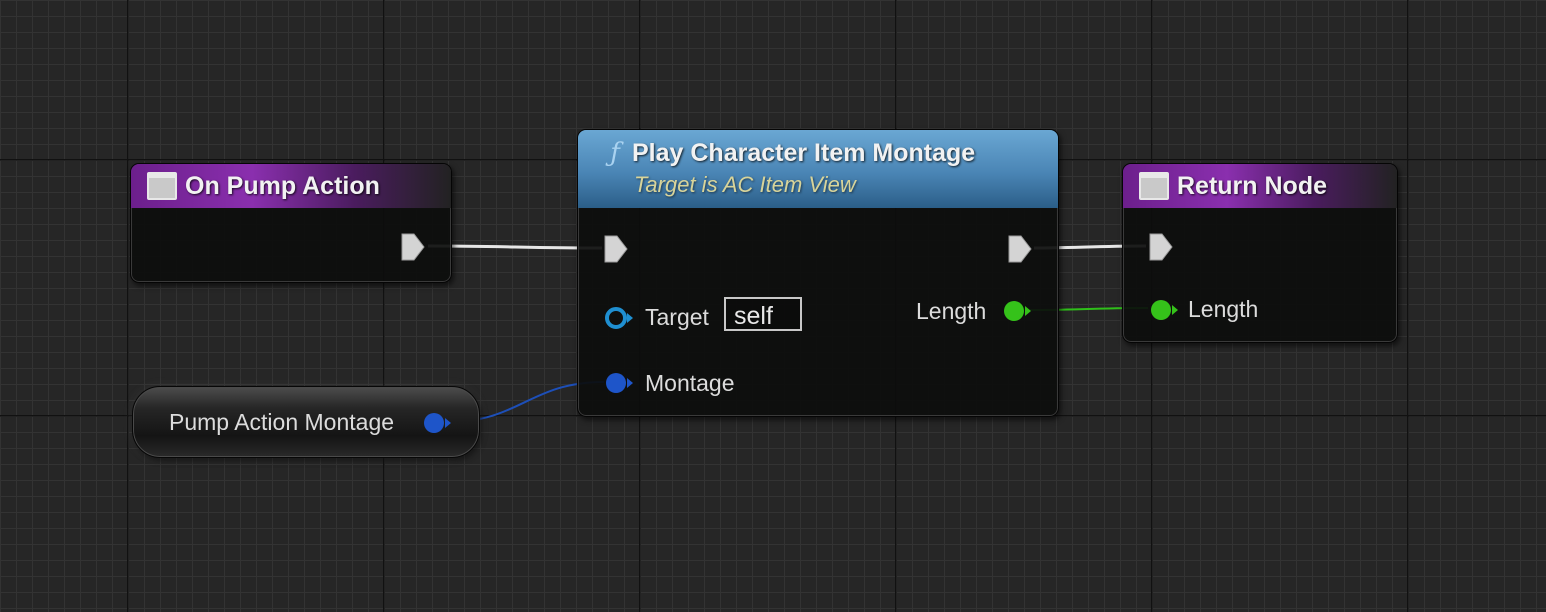 This screenshot has width=1546, height=612. What do you see at coordinates (1252, 185) in the screenshot?
I see `return-node-title: Return Node` at bounding box center [1252, 185].